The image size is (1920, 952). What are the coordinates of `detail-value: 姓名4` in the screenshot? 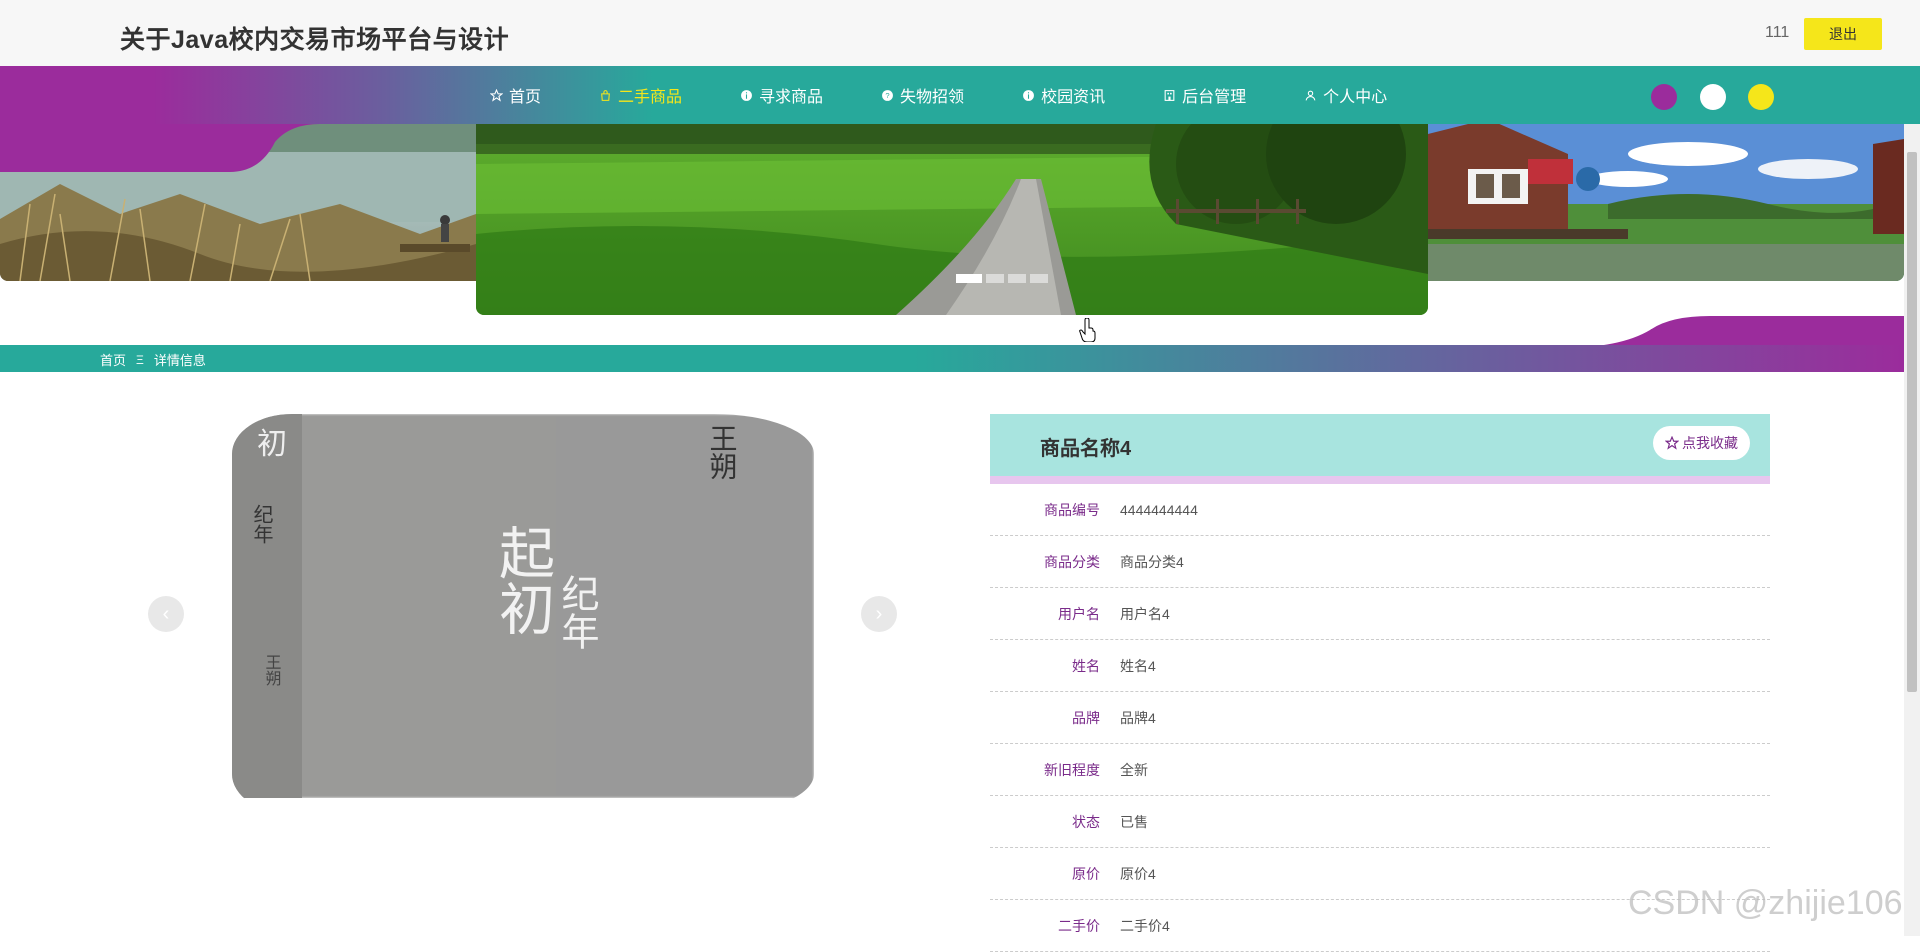 It's located at (1138, 665).